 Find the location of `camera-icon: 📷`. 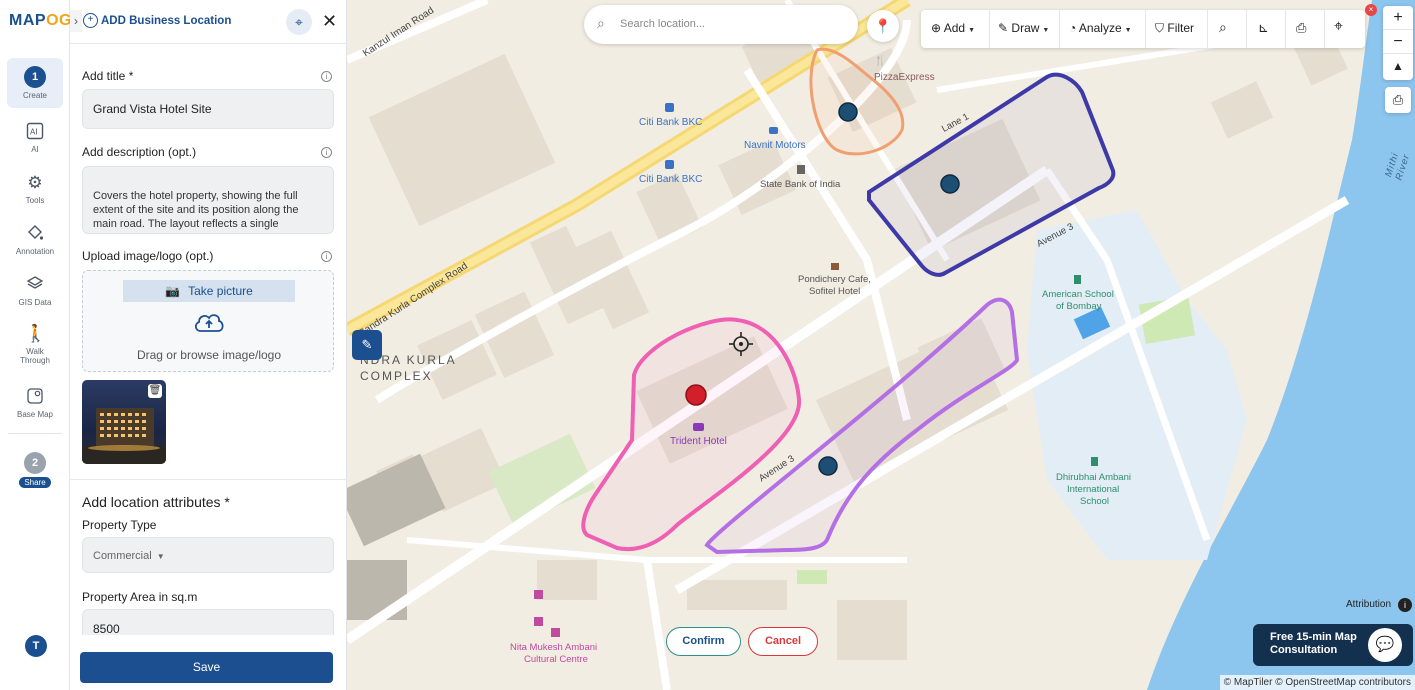

camera-icon: 📷 is located at coordinates (173, 291).